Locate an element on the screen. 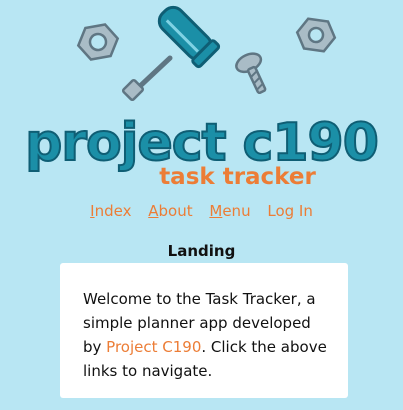 The height and width of the screenshot is (410, 403). nav-link-menu: Menu is located at coordinates (229, 211).